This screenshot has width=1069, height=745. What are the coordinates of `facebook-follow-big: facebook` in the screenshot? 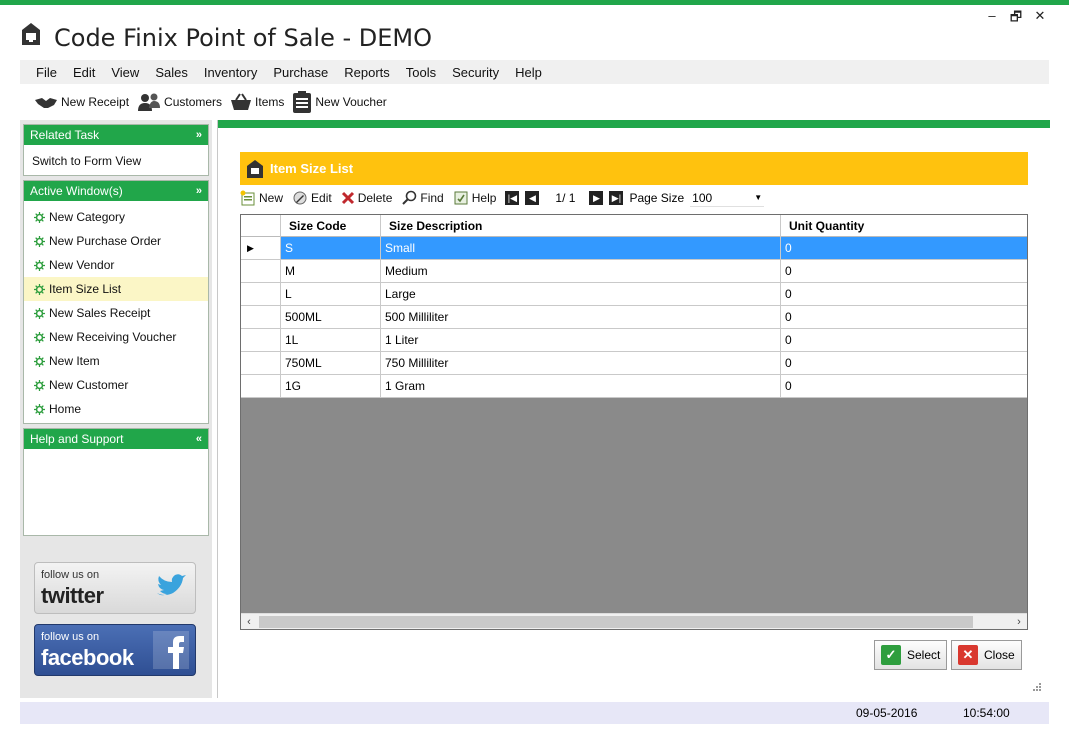 It's located at (87, 657).